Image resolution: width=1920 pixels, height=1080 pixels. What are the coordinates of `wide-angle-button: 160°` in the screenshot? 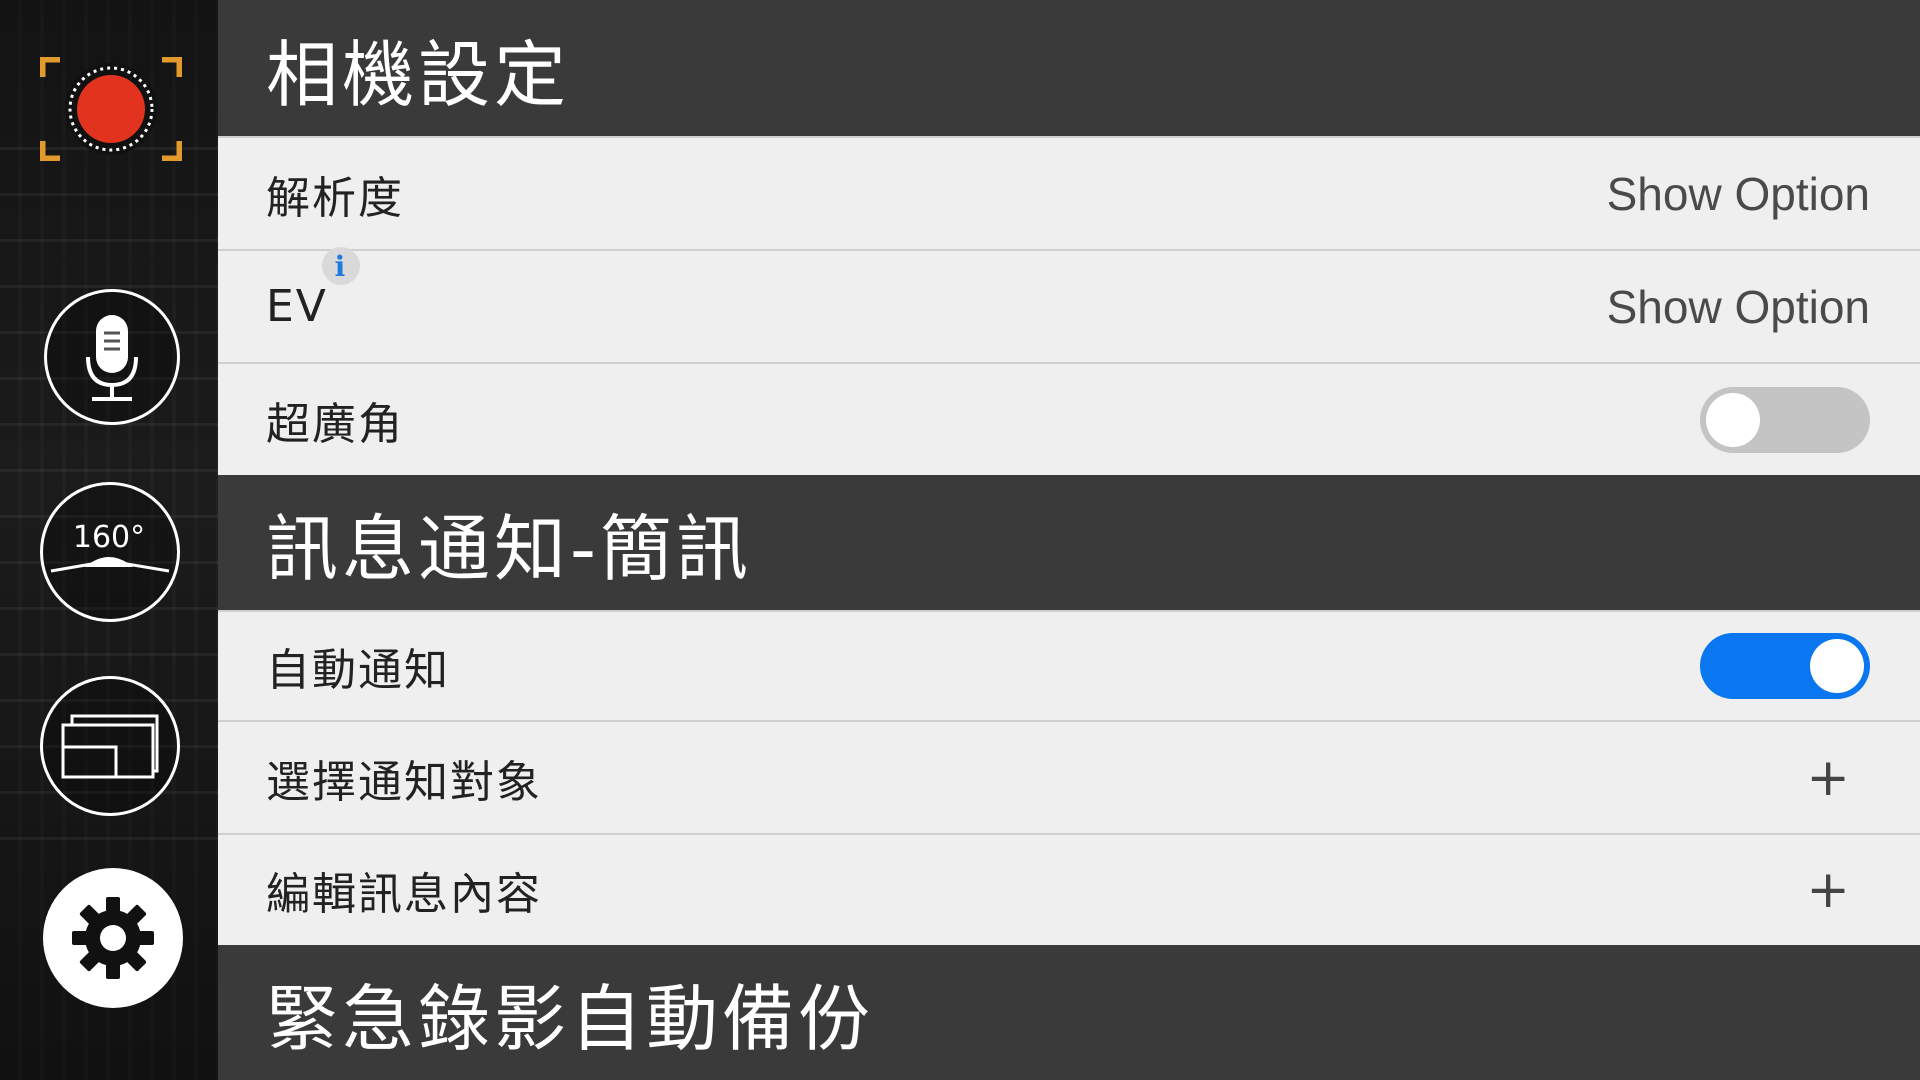 It's located at (110, 552).